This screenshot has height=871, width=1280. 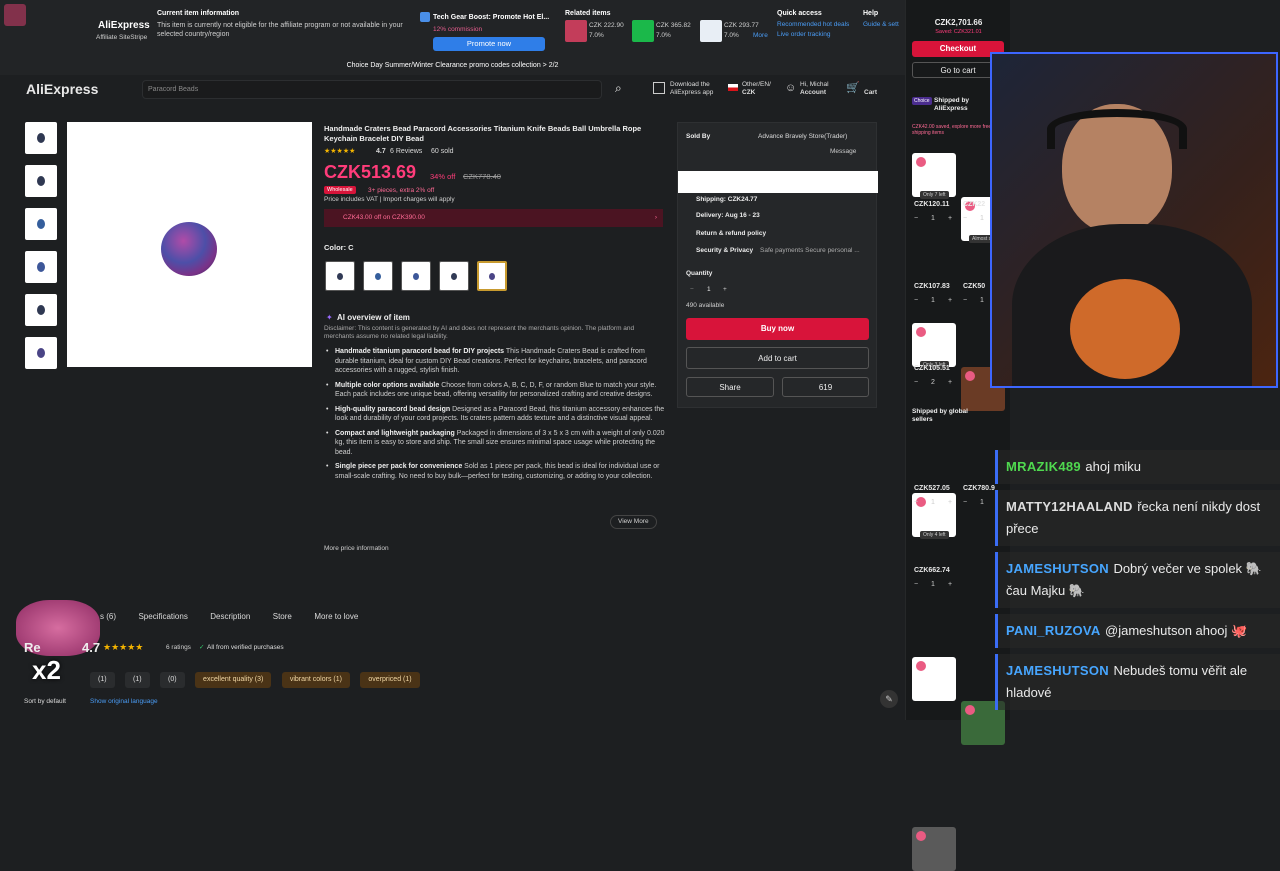 What do you see at coordinates (233, 680) in the screenshot?
I see `filter-tag: excellent quality (3)` at bounding box center [233, 680].